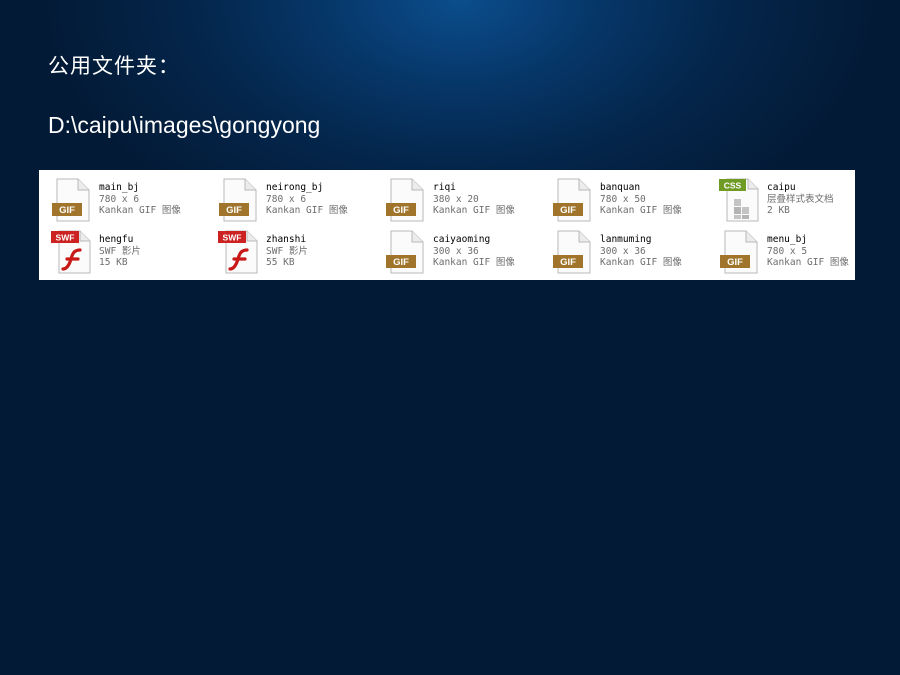  Describe the element at coordinates (444, 187) in the screenshot. I see `file-name: riqi` at that location.